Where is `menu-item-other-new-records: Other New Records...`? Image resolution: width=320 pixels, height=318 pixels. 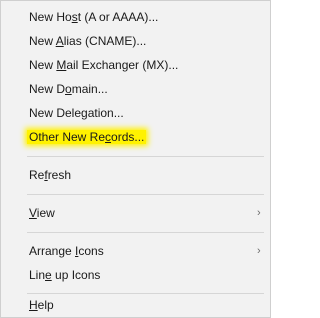 menu-item-other-new-records: Other New Records... is located at coordinates (87, 137).